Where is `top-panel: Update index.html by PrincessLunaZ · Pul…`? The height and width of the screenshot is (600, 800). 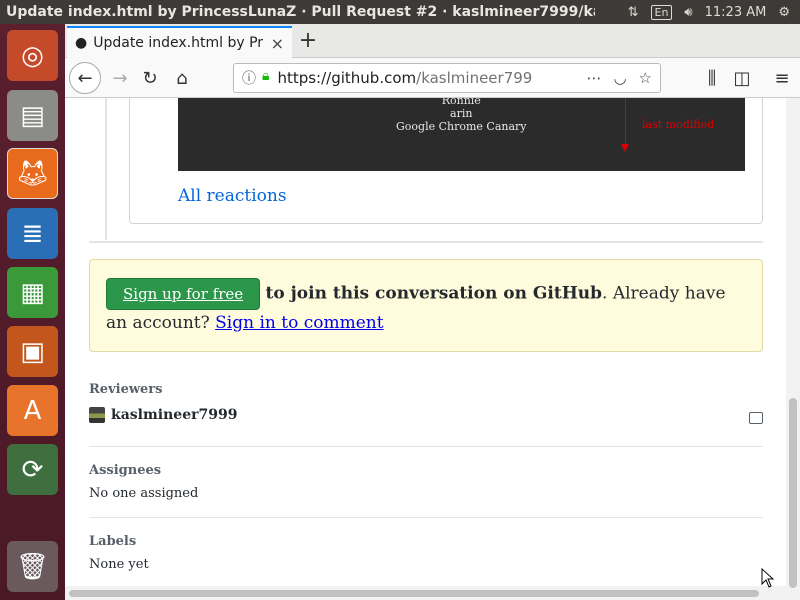
top-panel: Update index.html by PrincessLunaZ · Pul… is located at coordinates (400, 12).